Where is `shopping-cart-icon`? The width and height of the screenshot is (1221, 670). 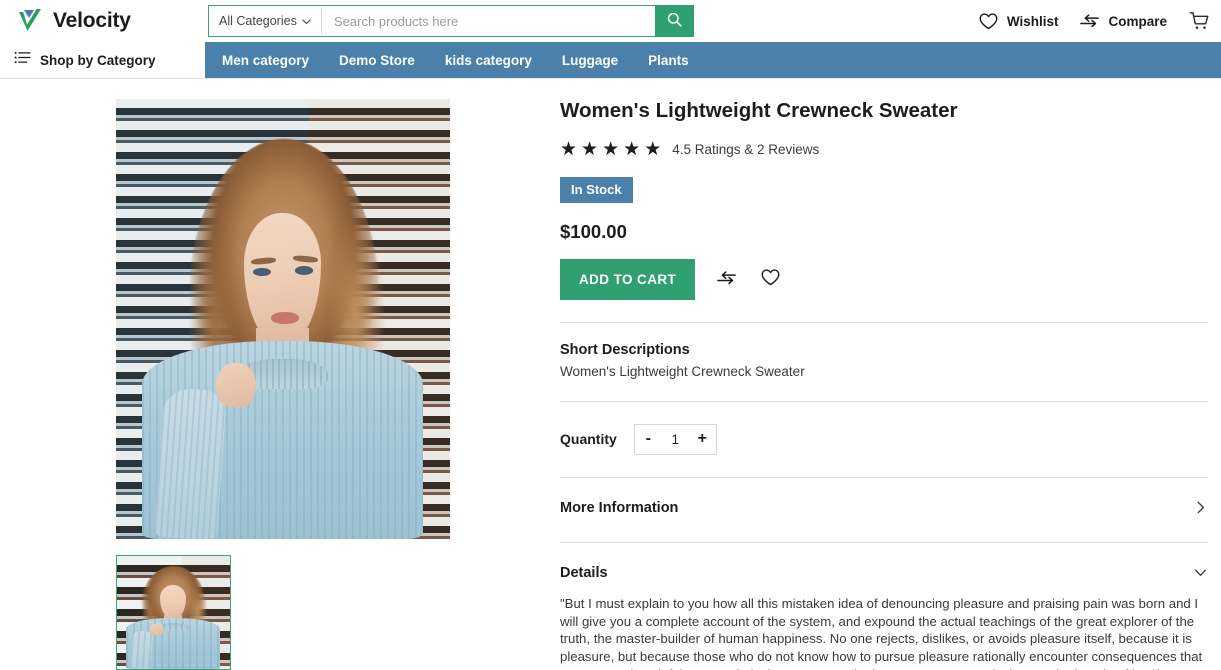
shopping-cart-icon is located at coordinates (1199, 21).